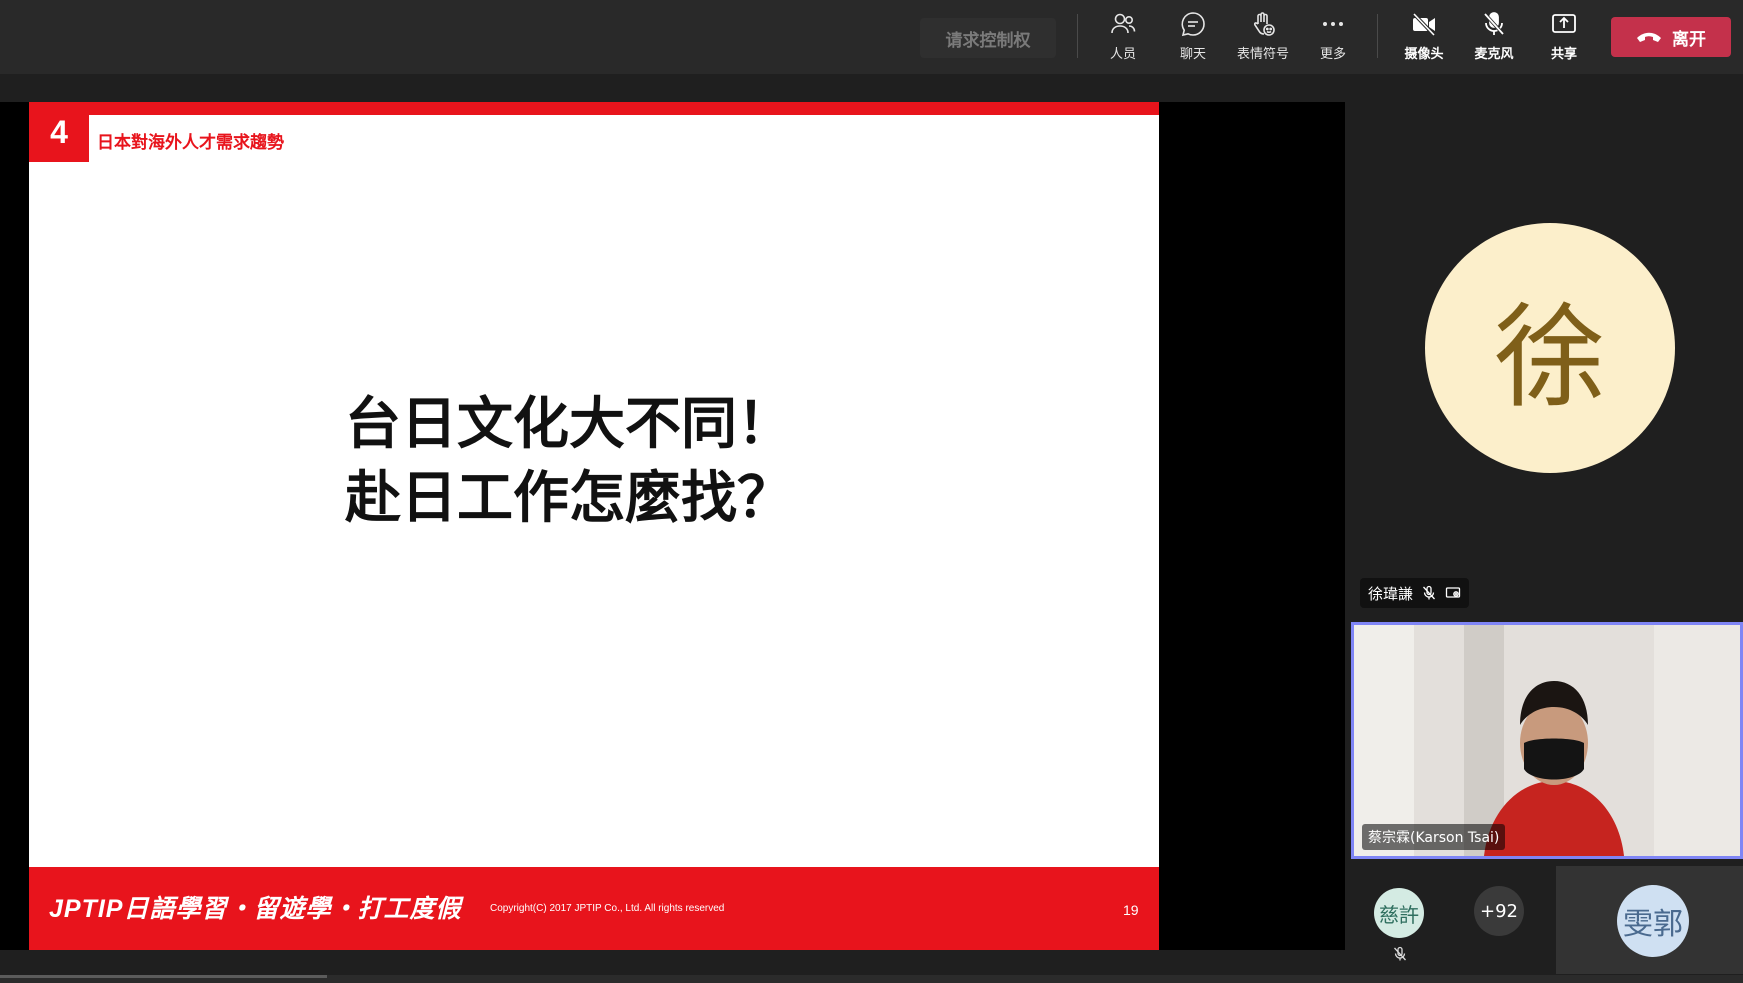  What do you see at coordinates (871, 979) in the screenshot?
I see `bottom-scroll-strip` at bounding box center [871, 979].